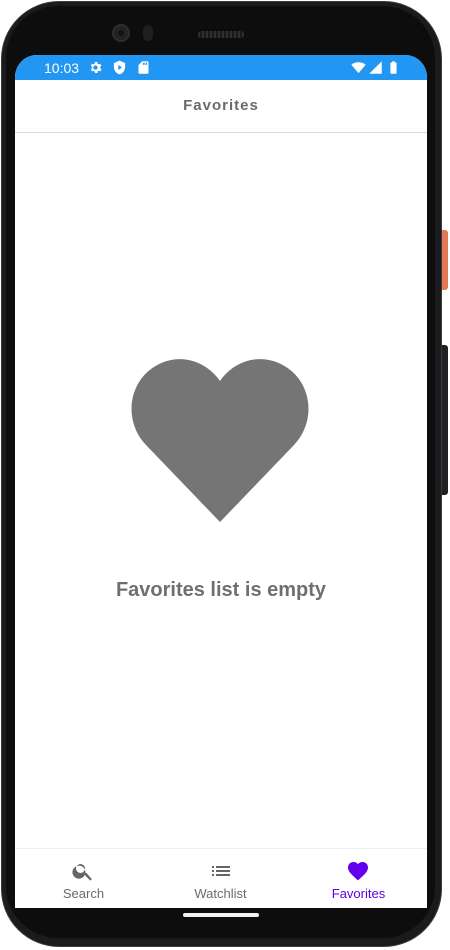 Image resolution: width=450 pixels, height=950 pixels. I want to click on nav-item-favorites: Favorites, so click(358, 878).